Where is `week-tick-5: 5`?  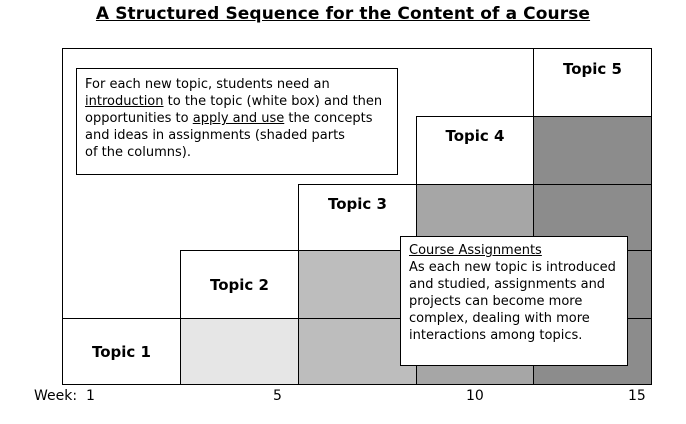 week-tick-5: 5 is located at coordinates (277, 396).